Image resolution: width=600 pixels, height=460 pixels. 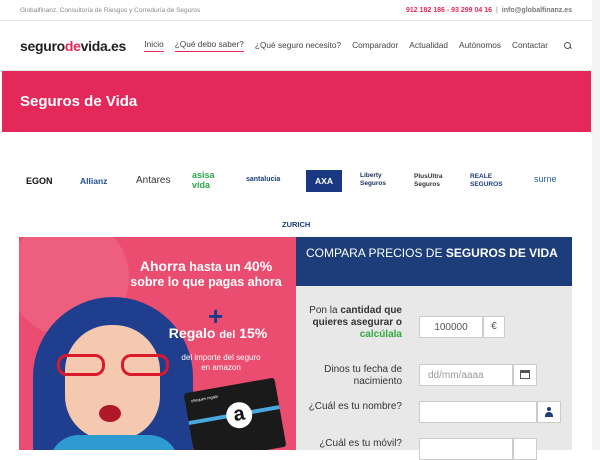 I want to click on insurer-logo-santalucia: santalucia, so click(x=263, y=179).